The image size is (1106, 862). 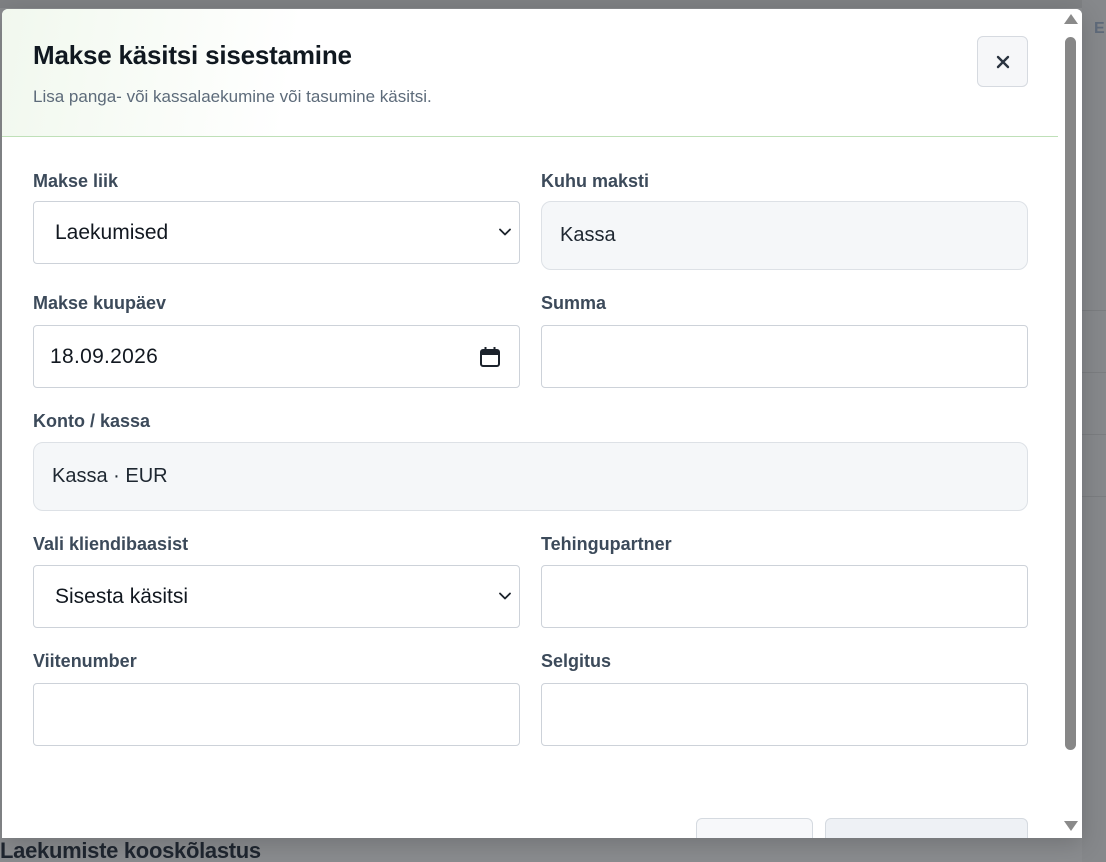 What do you see at coordinates (104, 356) in the screenshot?
I see `payment-date-value: 18.09.2026` at bounding box center [104, 356].